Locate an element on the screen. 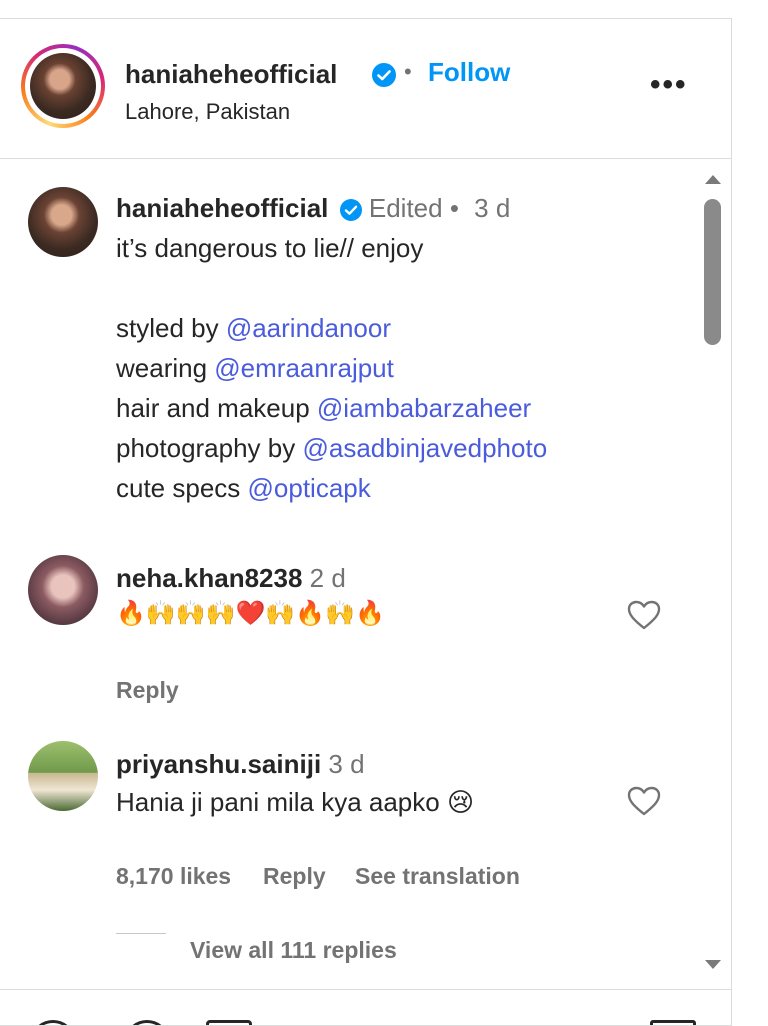 This screenshot has height=1026, width=768. likes-count: 8,170 likes is located at coordinates (173, 876).